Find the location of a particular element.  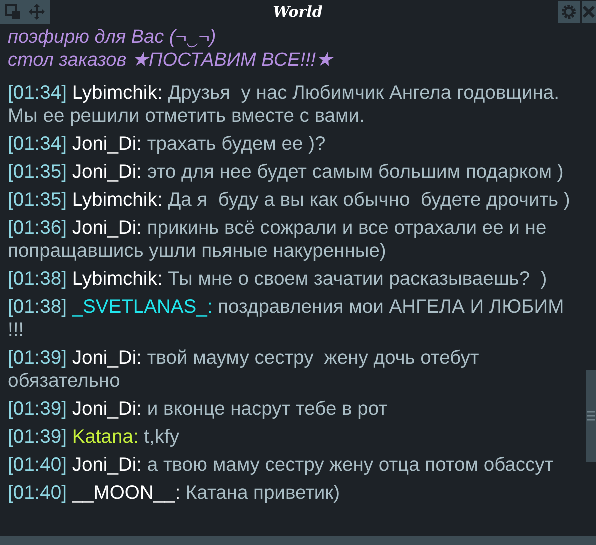

notice-line: стол заказов ★ПОСТАВИМ ВСЕ!!!★ is located at coordinates (171, 60).